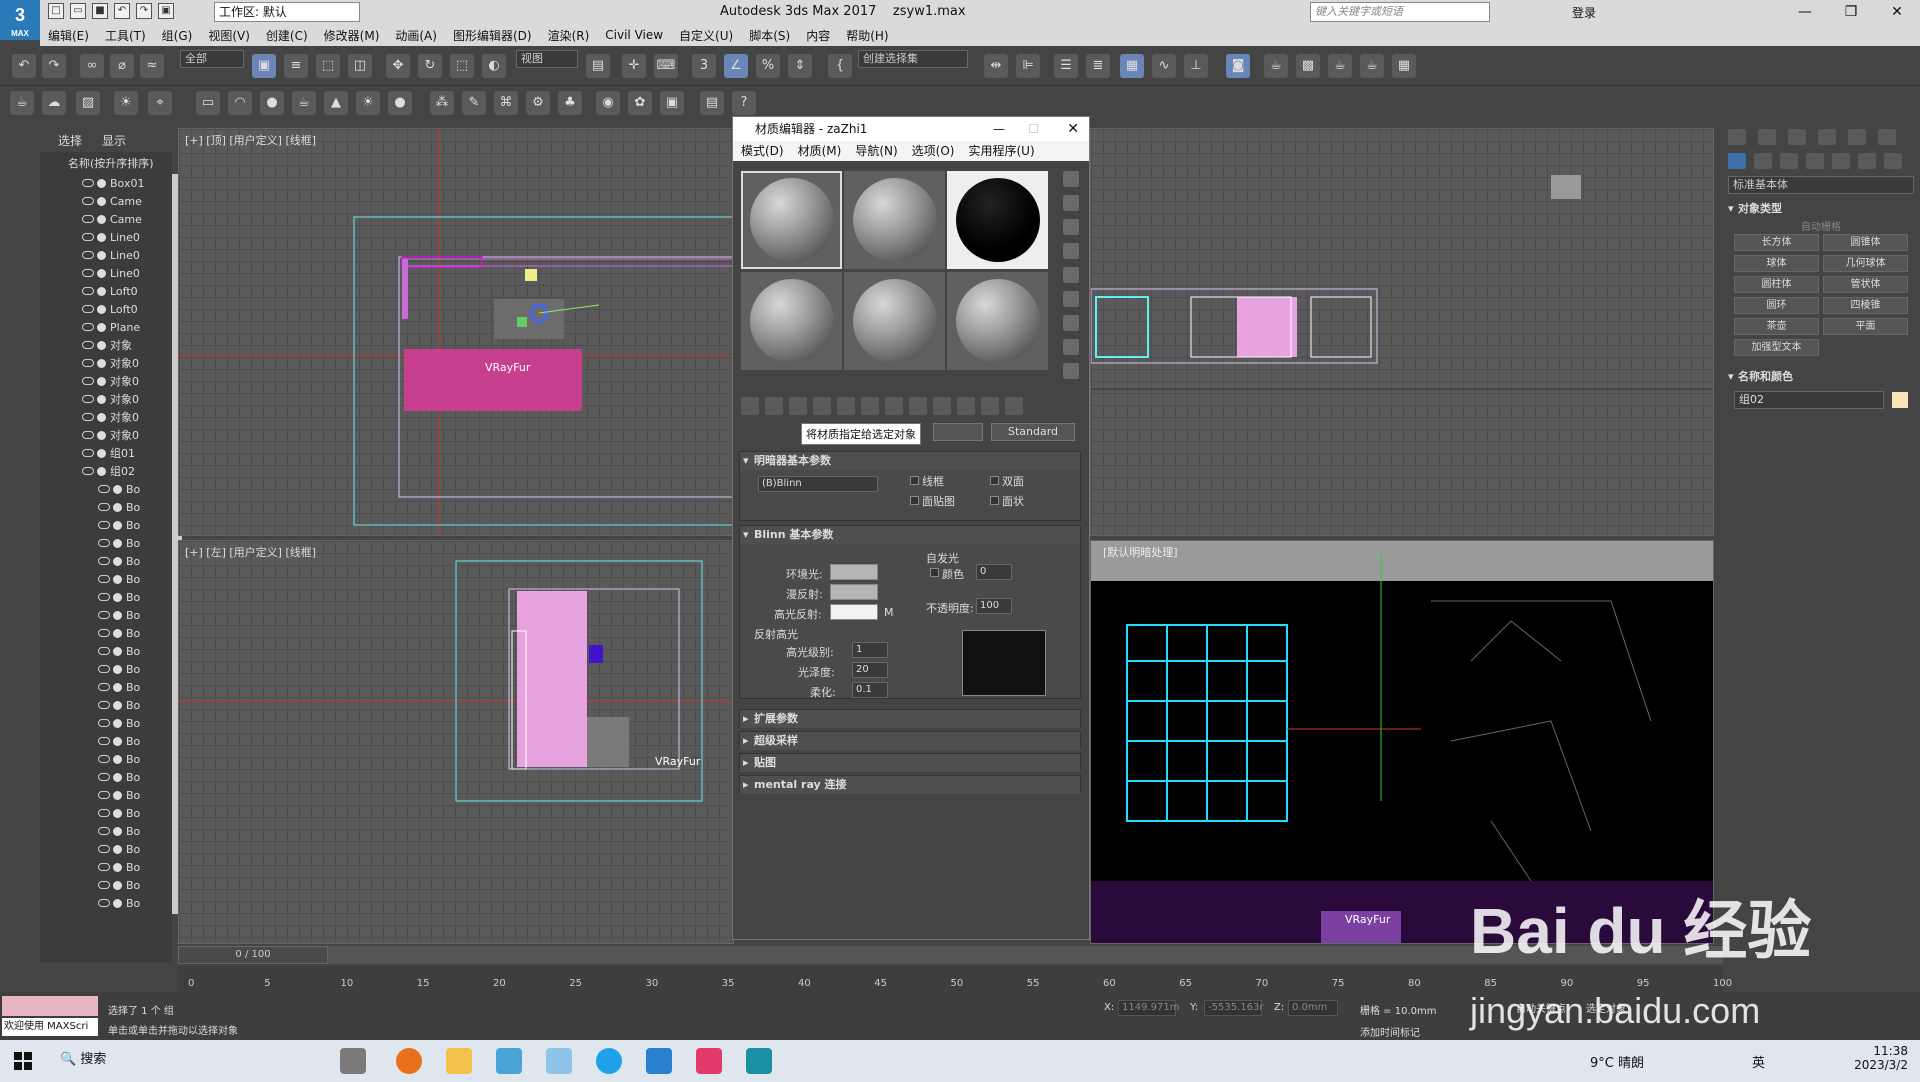  What do you see at coordinates (818, 484) in the screenshot?
I see `shader-dropdown: (B)Blinn` at bounding box center [818, 484].